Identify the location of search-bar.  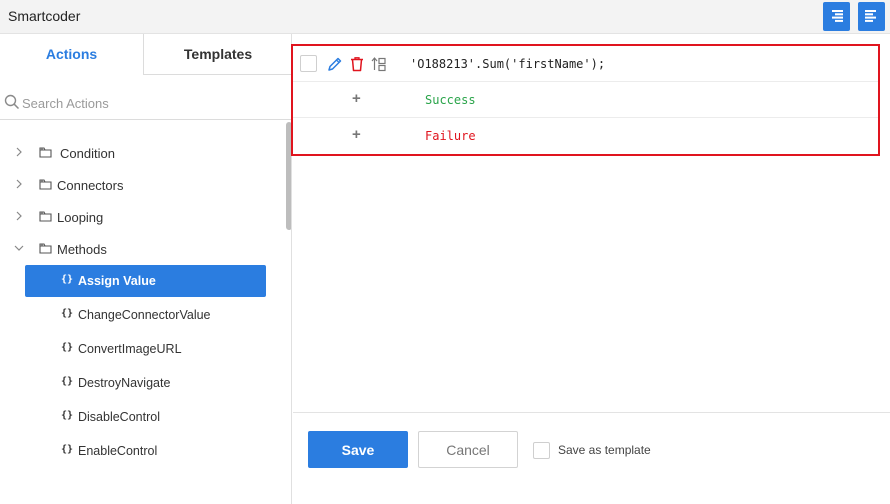
(145, 103).